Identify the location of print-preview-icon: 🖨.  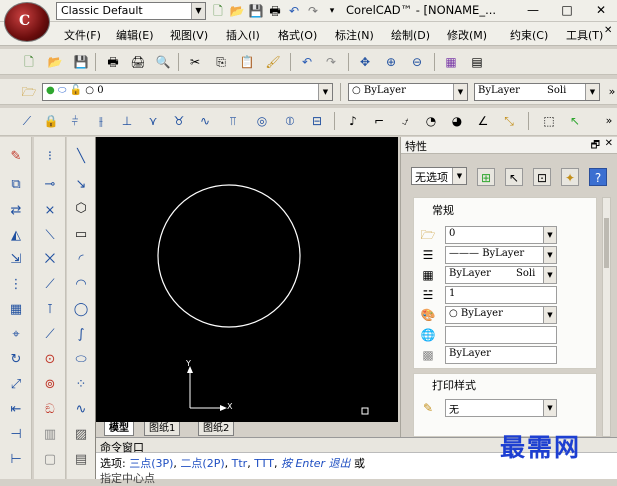
(138, 62).